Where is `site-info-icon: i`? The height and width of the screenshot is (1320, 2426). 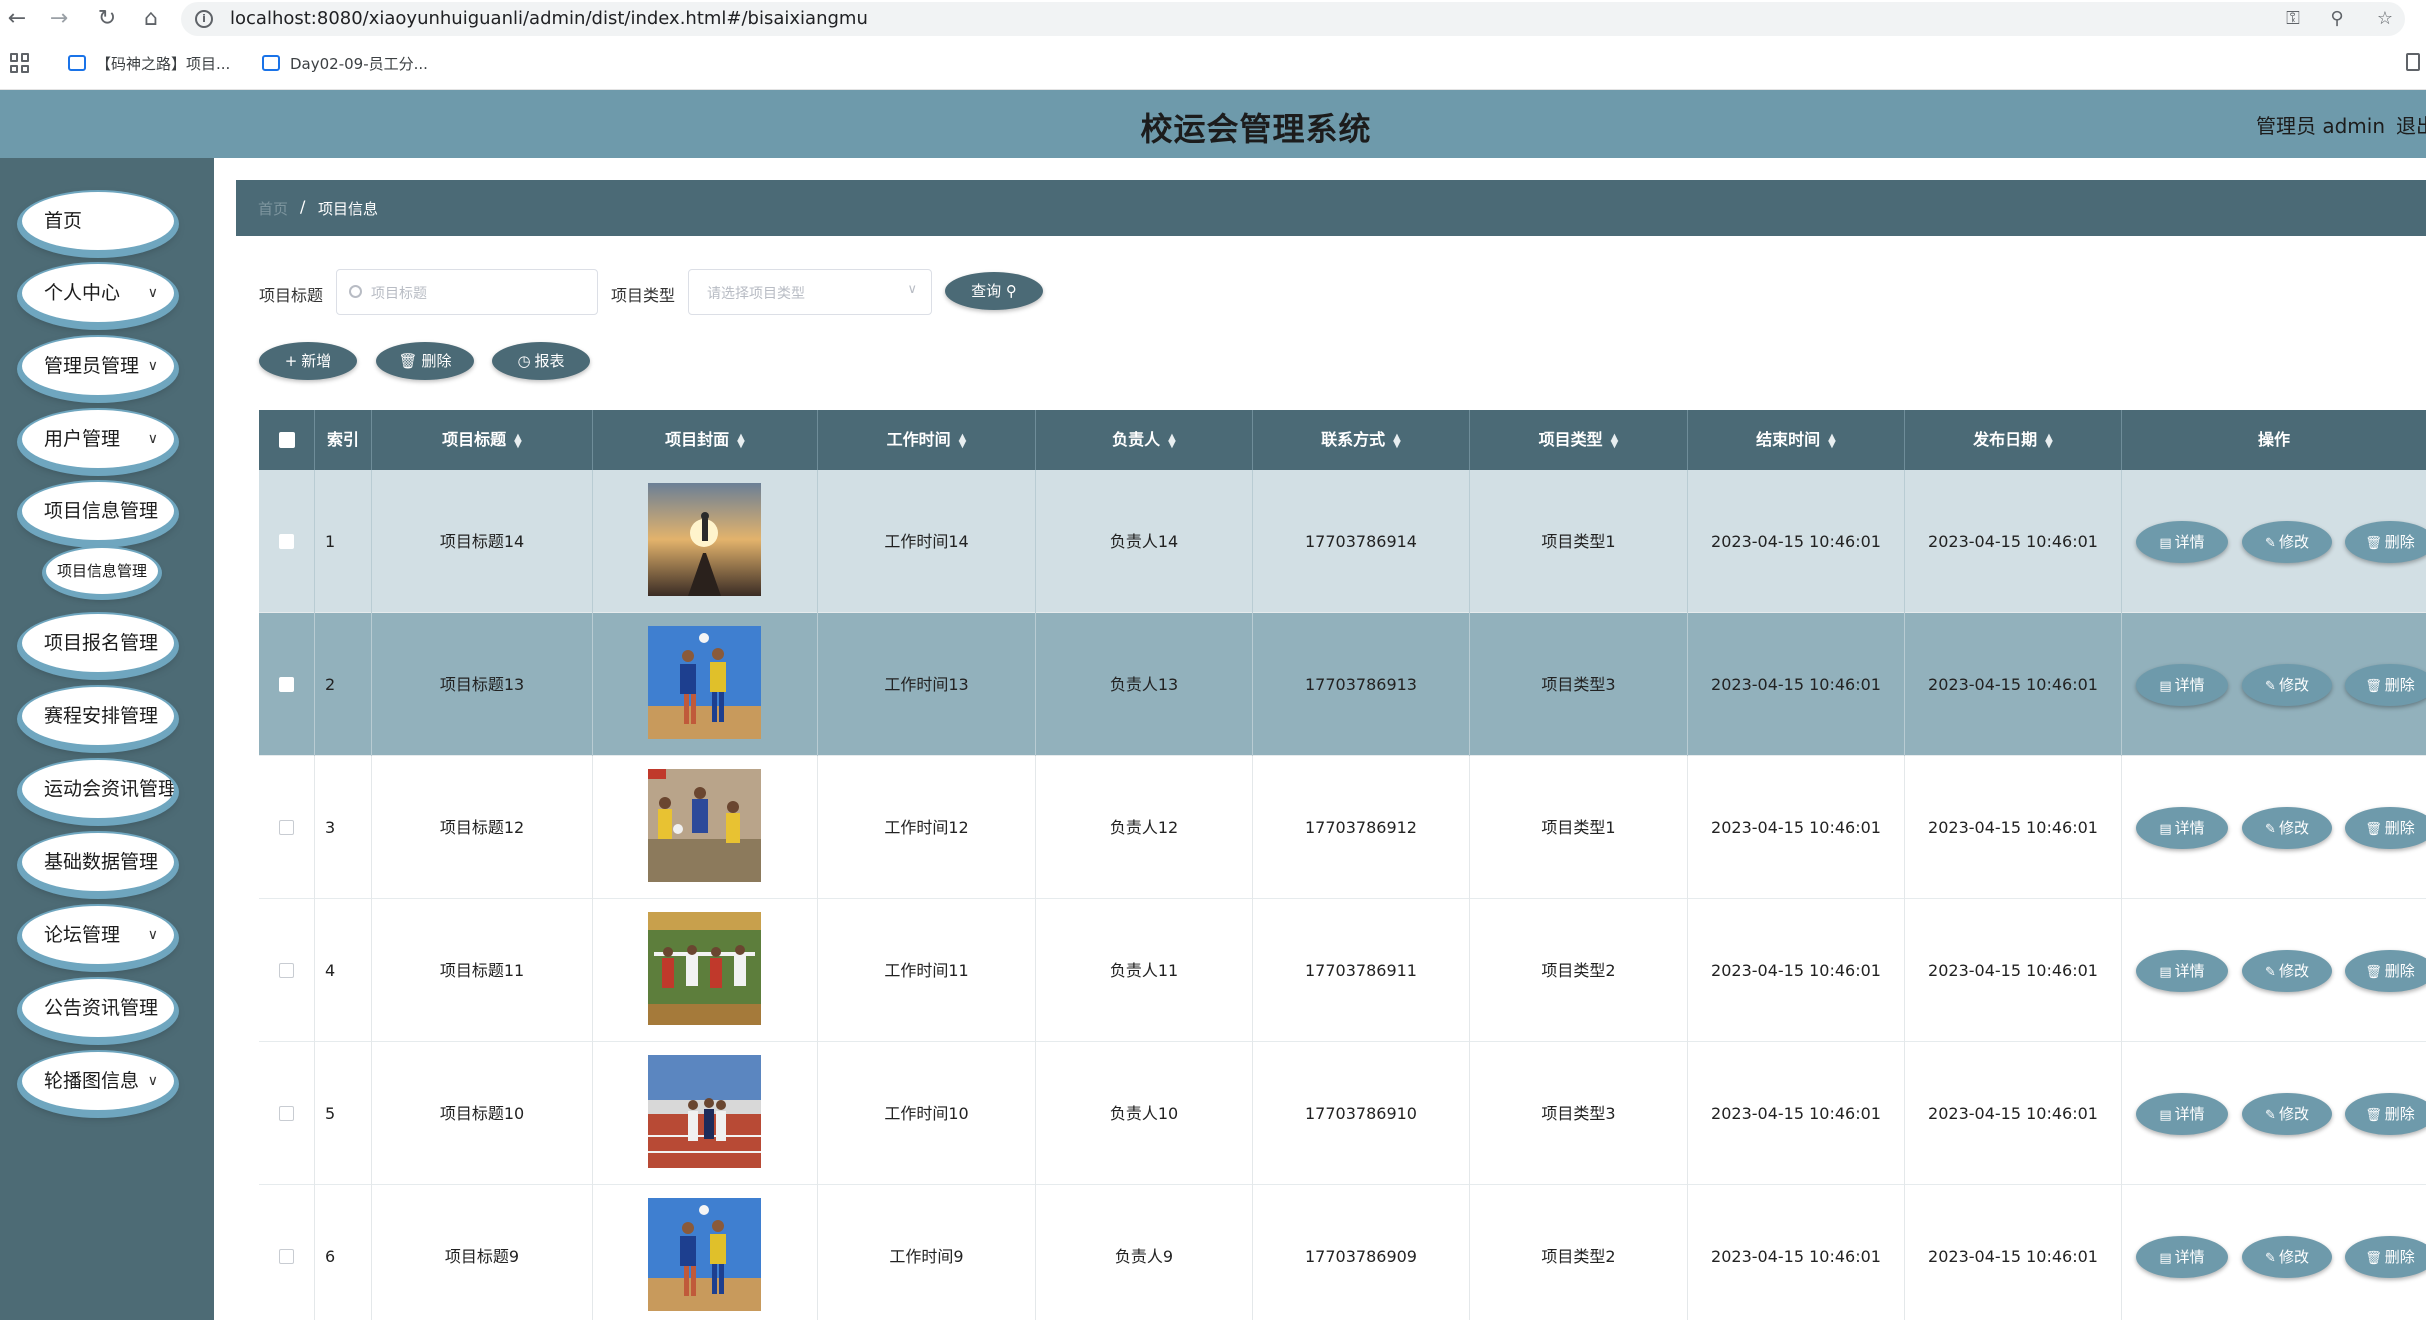 site-info-icon: i is located at coordinates (204, 19).